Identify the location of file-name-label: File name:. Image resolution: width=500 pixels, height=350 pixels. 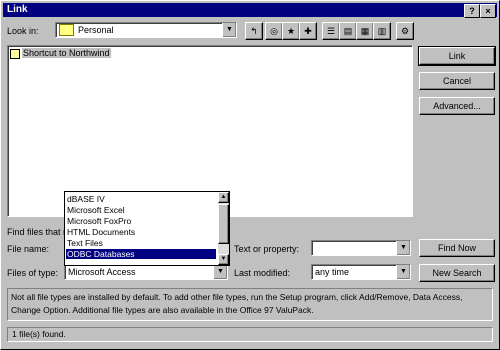
(28, 249).